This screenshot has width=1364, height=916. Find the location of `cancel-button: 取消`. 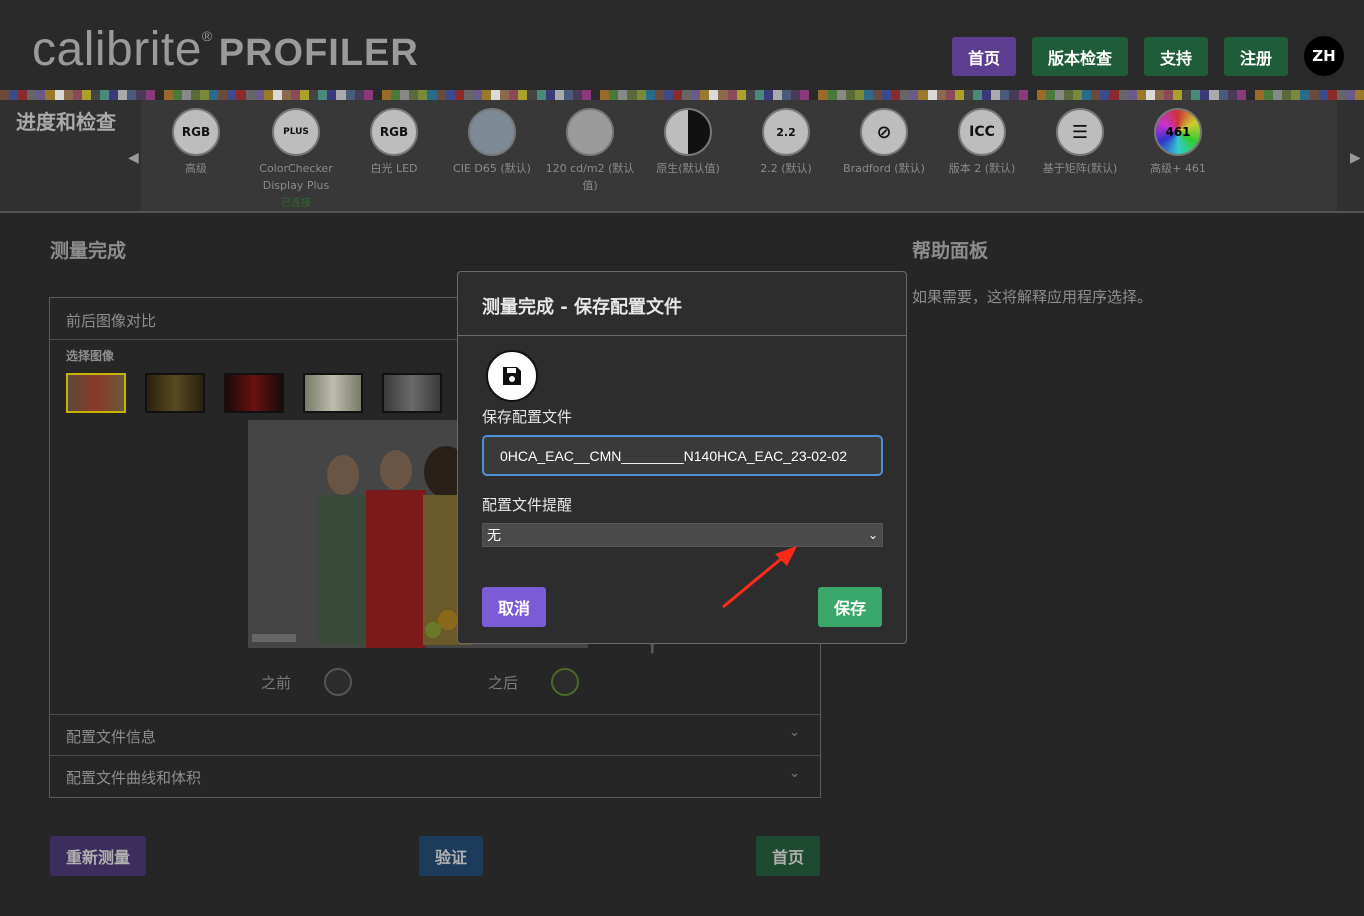

cancel-button: 取消 is located at coordinates (514, 607).